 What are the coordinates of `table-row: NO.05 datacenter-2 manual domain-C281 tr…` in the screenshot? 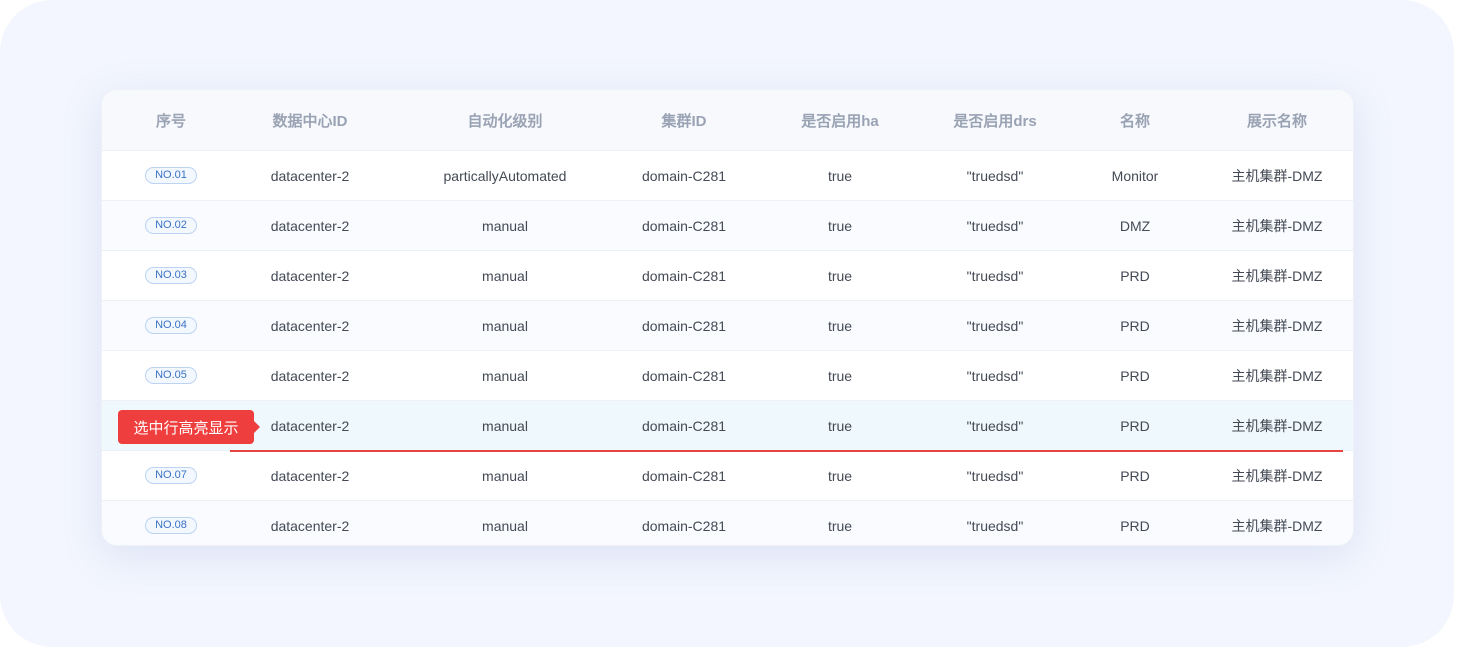 It's located at (727, 375).